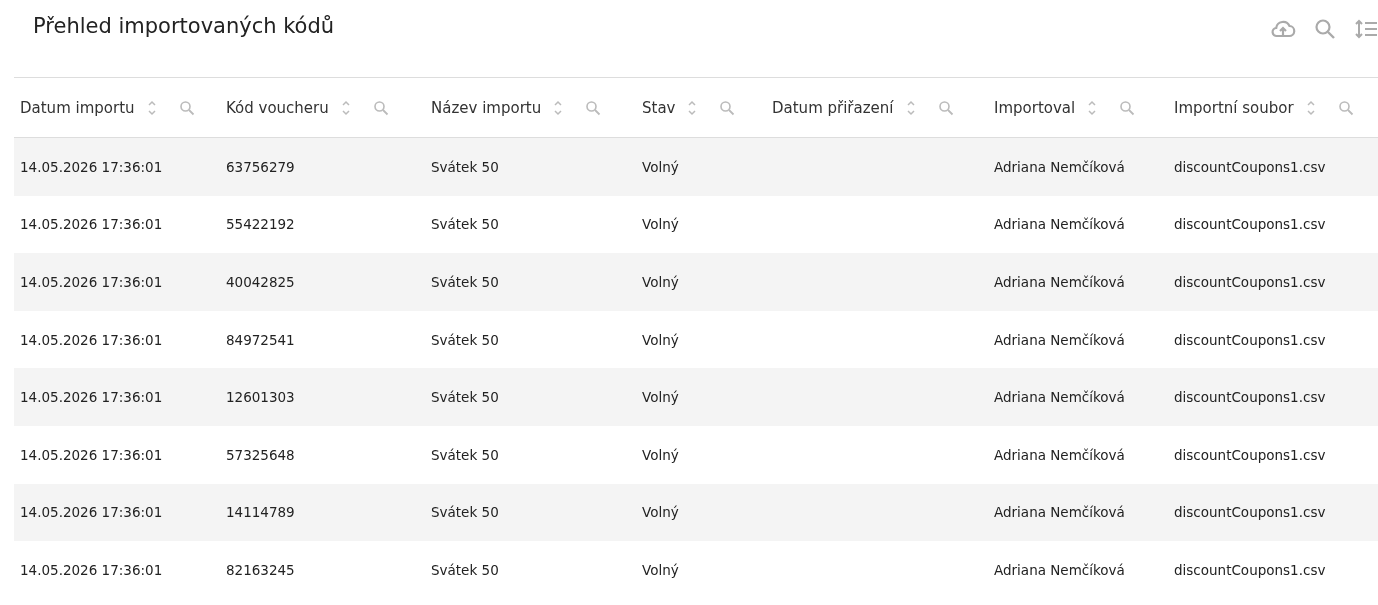  Describe the element at coordinates (260, 512) in the screenshot. I see `table-cell: 14114789` at that location.